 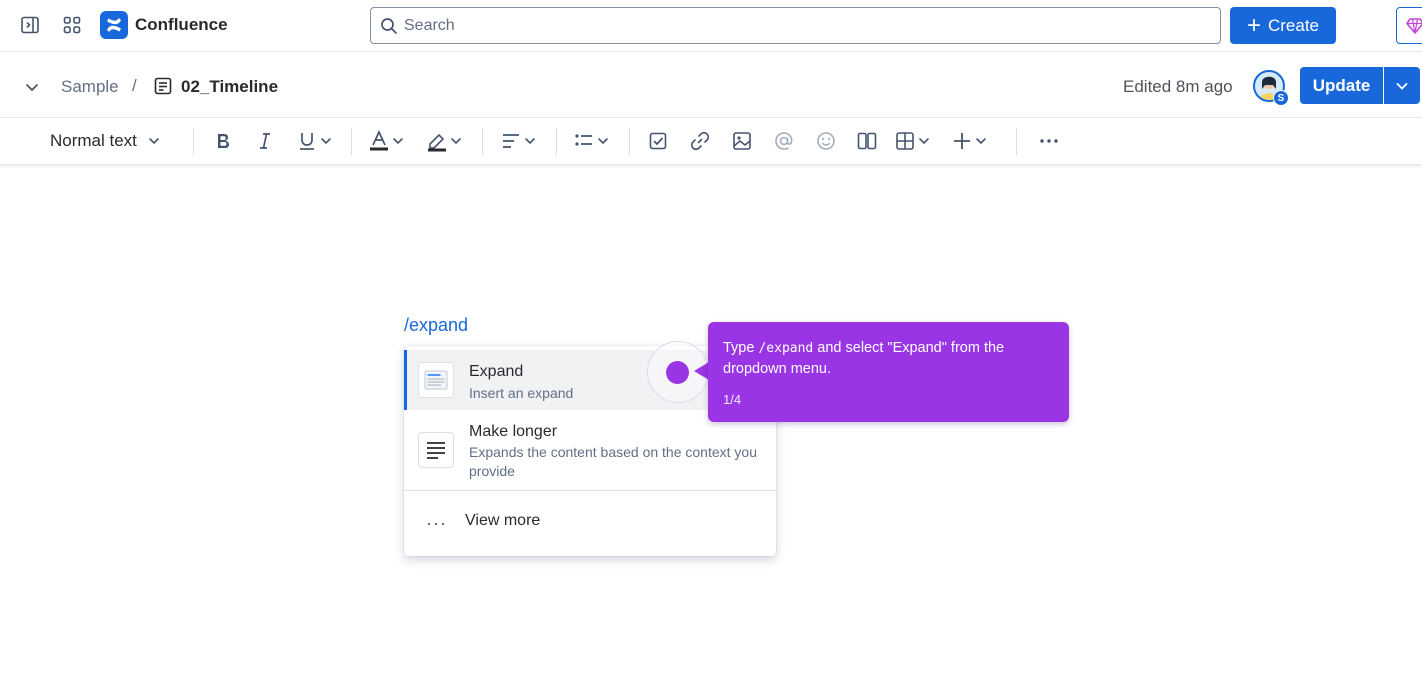 I want to click on list-dropdown, so click(x=592, y=141).